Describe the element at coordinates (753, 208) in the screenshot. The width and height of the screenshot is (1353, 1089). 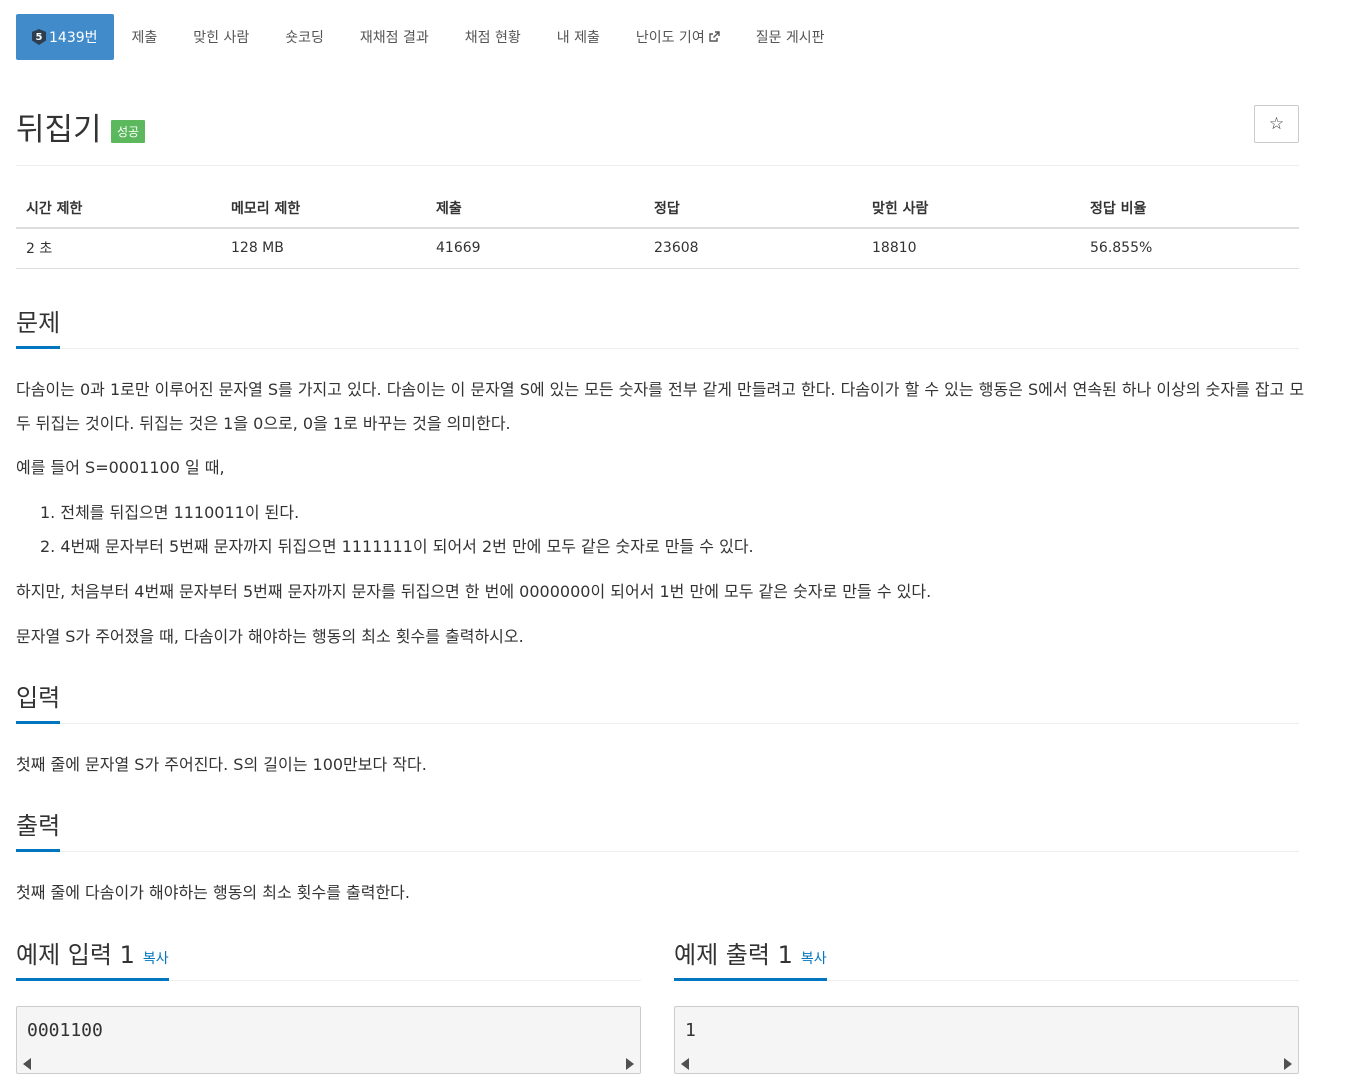
I see `header-accepted: 정답` at that location.